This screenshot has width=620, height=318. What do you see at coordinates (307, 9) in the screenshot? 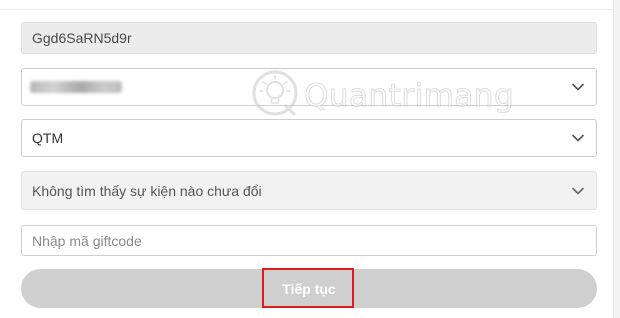
I see `divider` at bounding box center [307, 9].